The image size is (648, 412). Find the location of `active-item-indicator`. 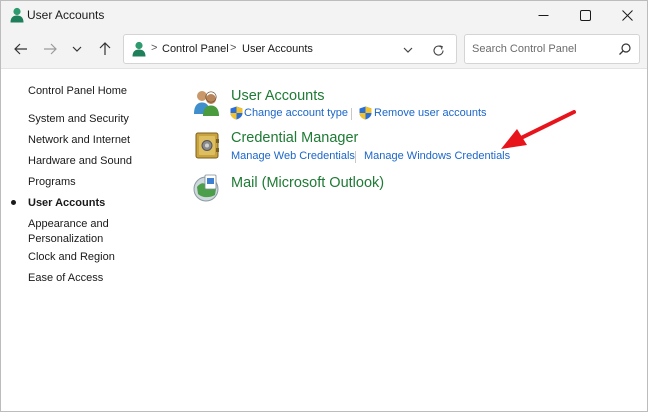

active-item-indicator is located at coordinates (13, 202).